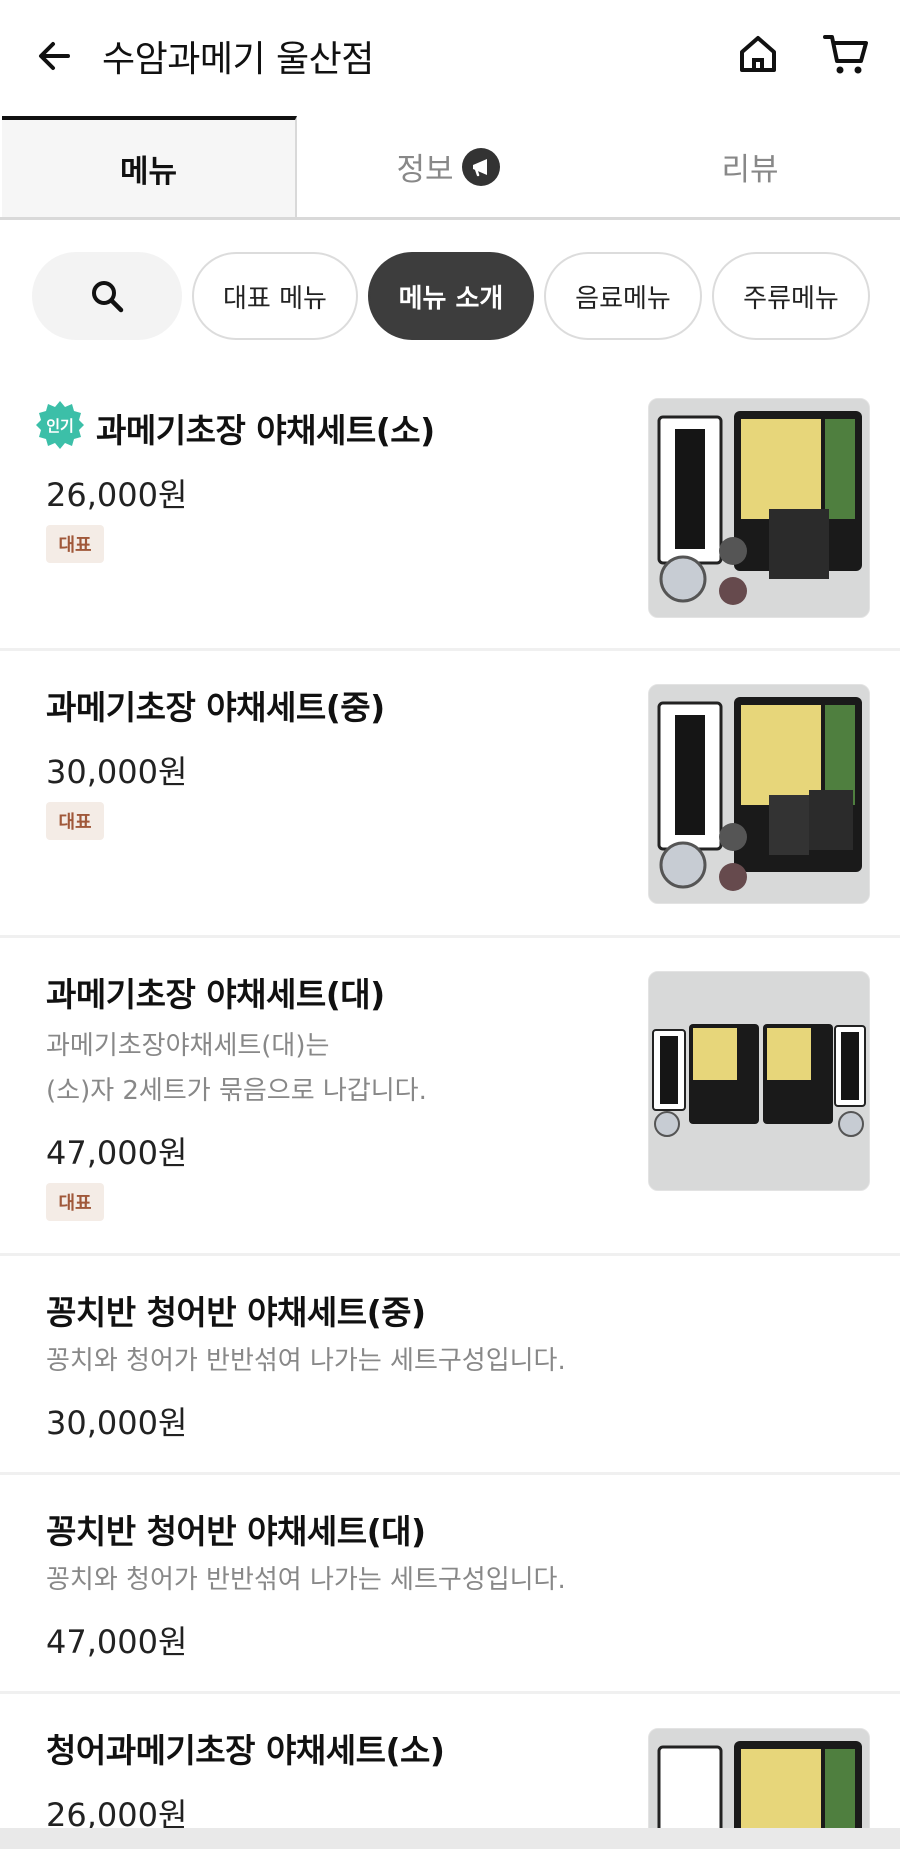 The width and height of the screenshot is (900, 1849). What do you see at coordinates (425, 170) in the screenshot?
I see `tab-info-label: 정보` at bounding box center [425, 170].